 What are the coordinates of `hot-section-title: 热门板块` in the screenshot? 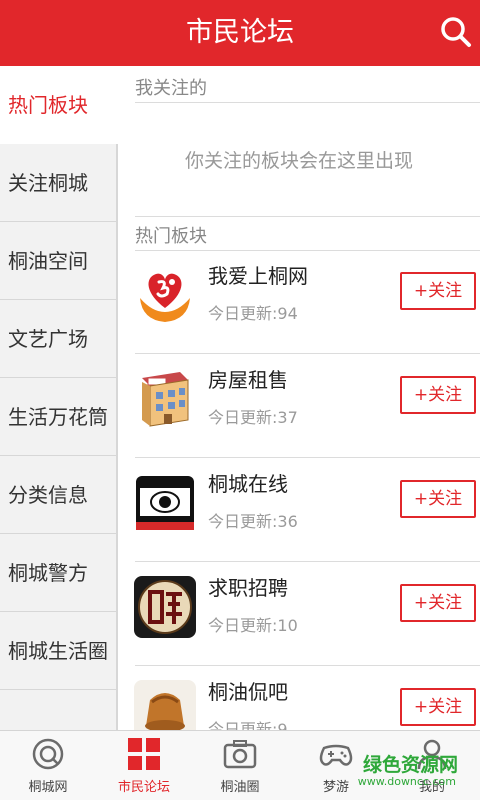 It's located at (171, 236).